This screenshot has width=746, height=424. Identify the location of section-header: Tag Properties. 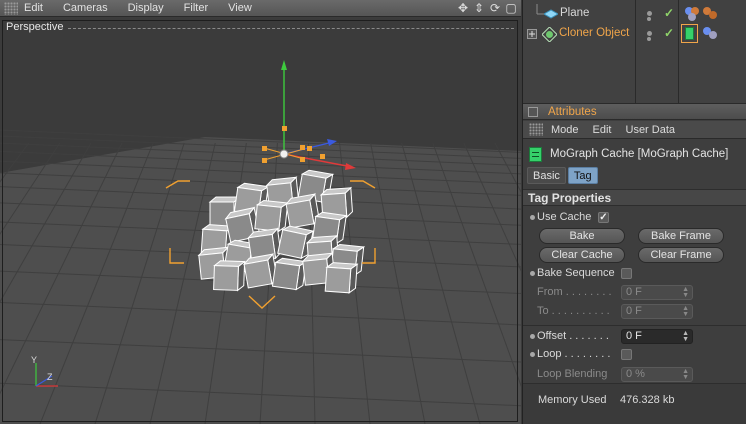
(634, 197).